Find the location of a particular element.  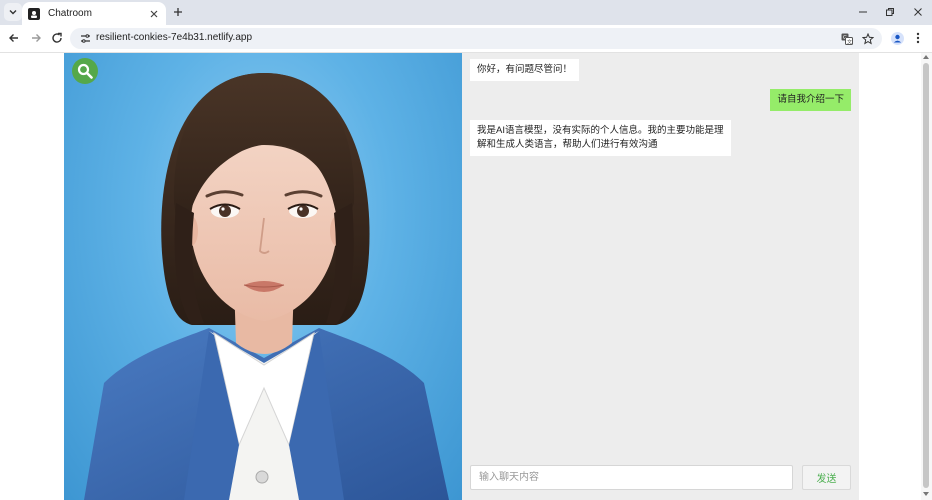

scroll-thumb is located at coordinates (926, 275).